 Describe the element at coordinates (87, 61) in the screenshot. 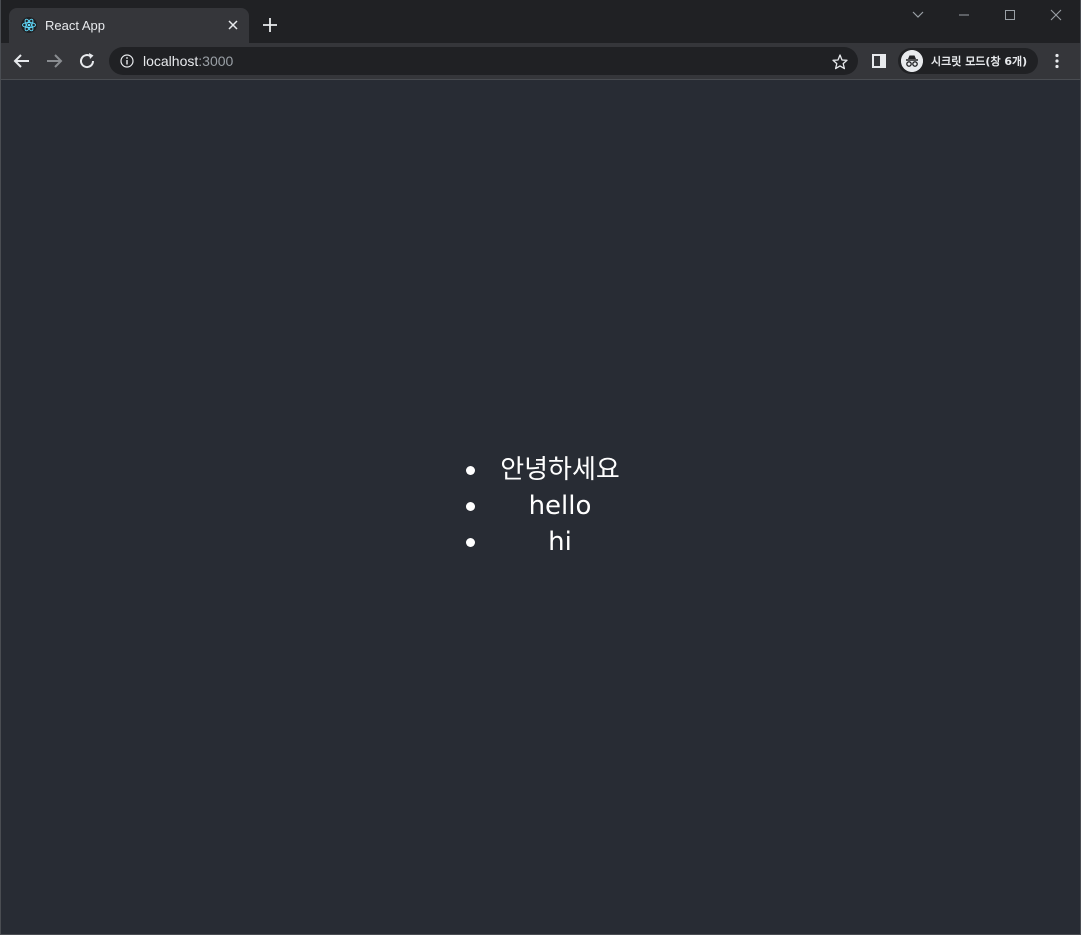

I see `reload-icon` at that location.